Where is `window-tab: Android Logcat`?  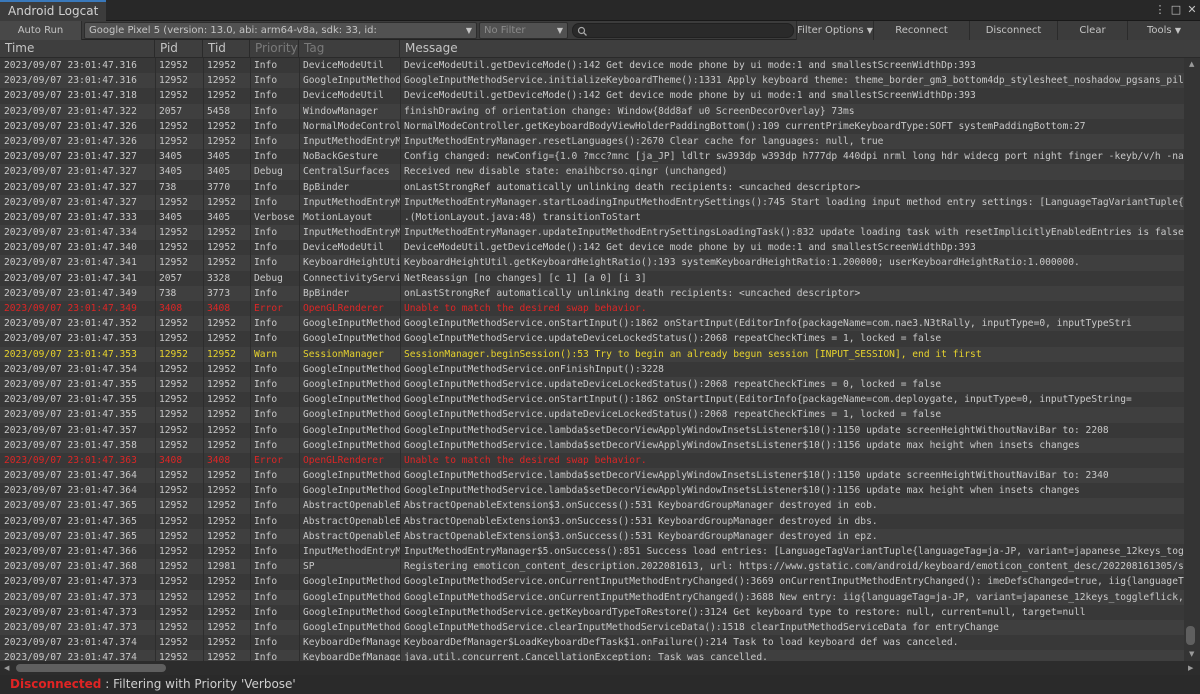 window-tab: Android Logcat is located at coordinates (53, 10).